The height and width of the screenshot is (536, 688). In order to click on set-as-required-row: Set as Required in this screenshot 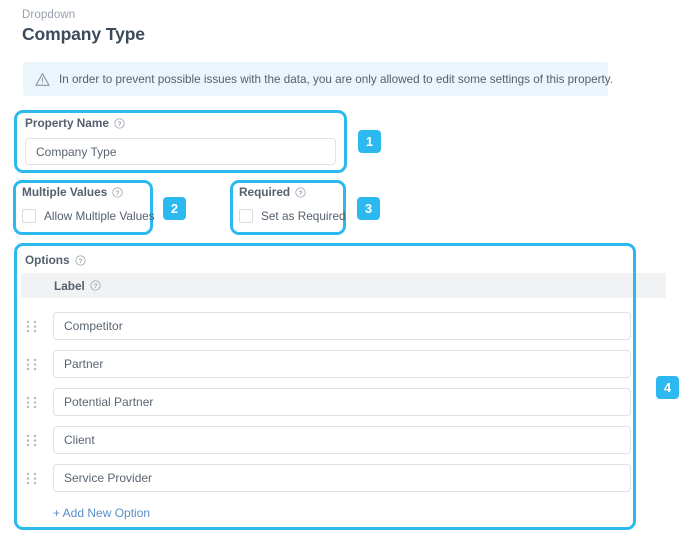, I will do `click(292, 216)`.